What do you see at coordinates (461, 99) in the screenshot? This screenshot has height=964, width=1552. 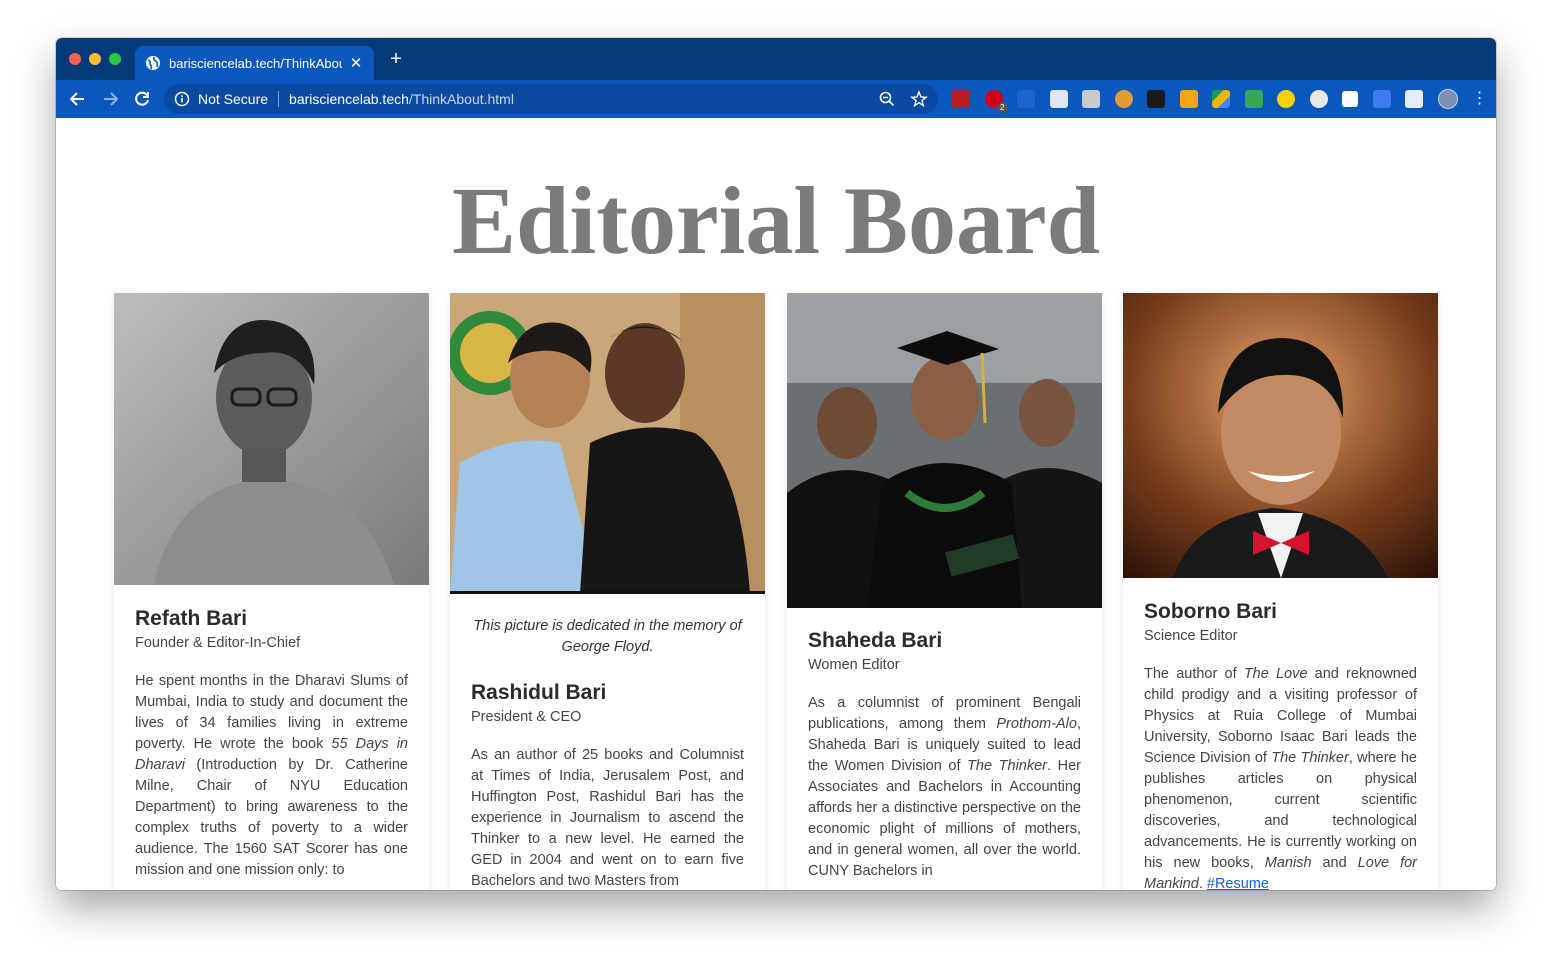 I see `url-path: /ThinkAbout.html` at bounding box center [461, 99].